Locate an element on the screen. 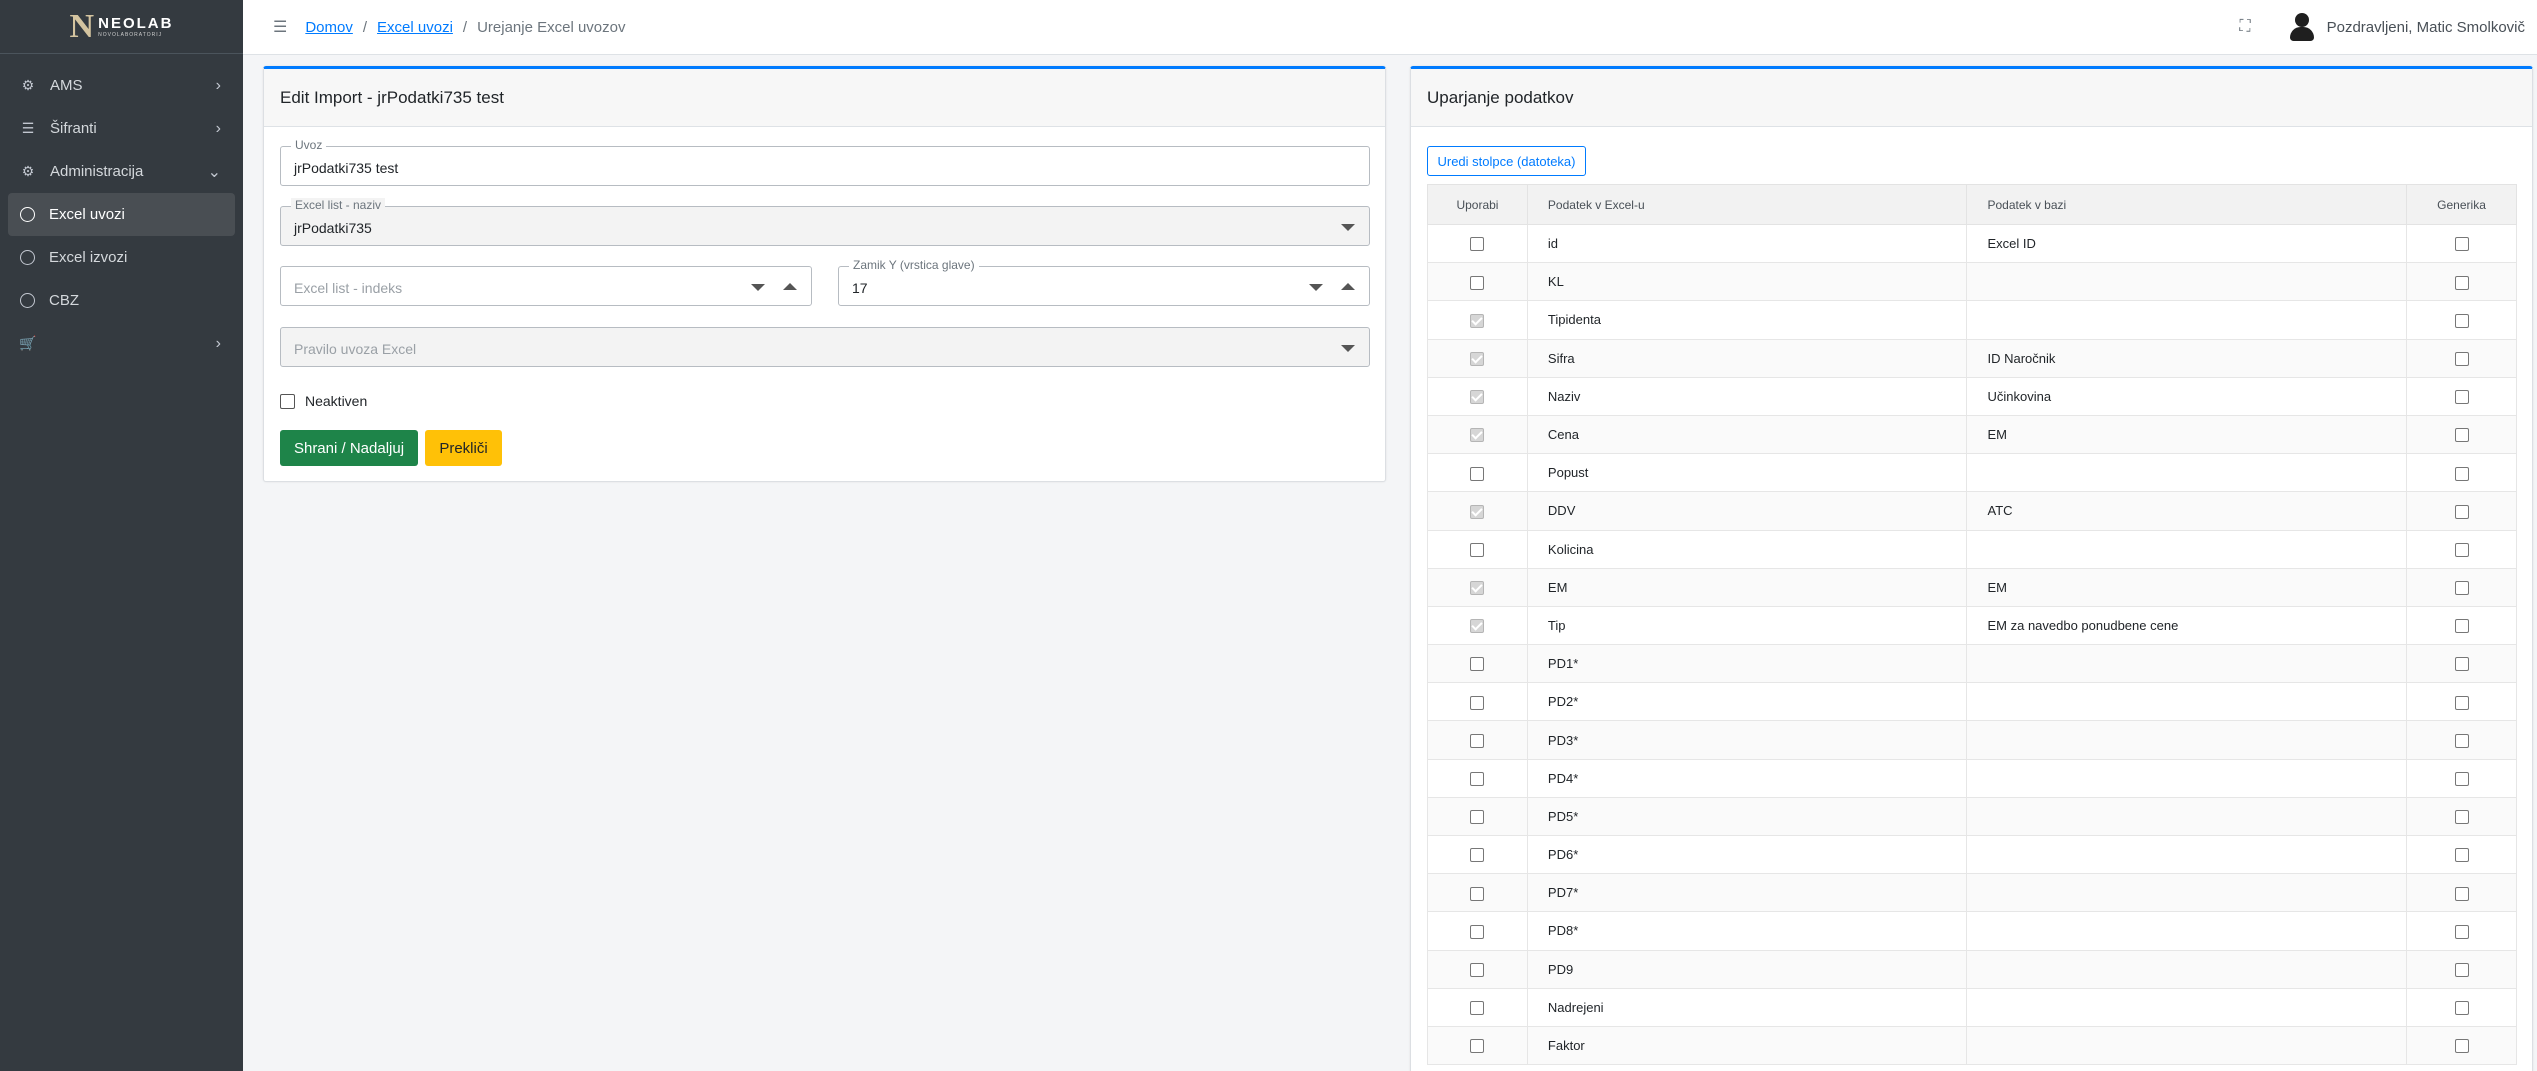 The image size is (2537, 1071). cancel-button: Prekliči is located at coordinates (463, 448).